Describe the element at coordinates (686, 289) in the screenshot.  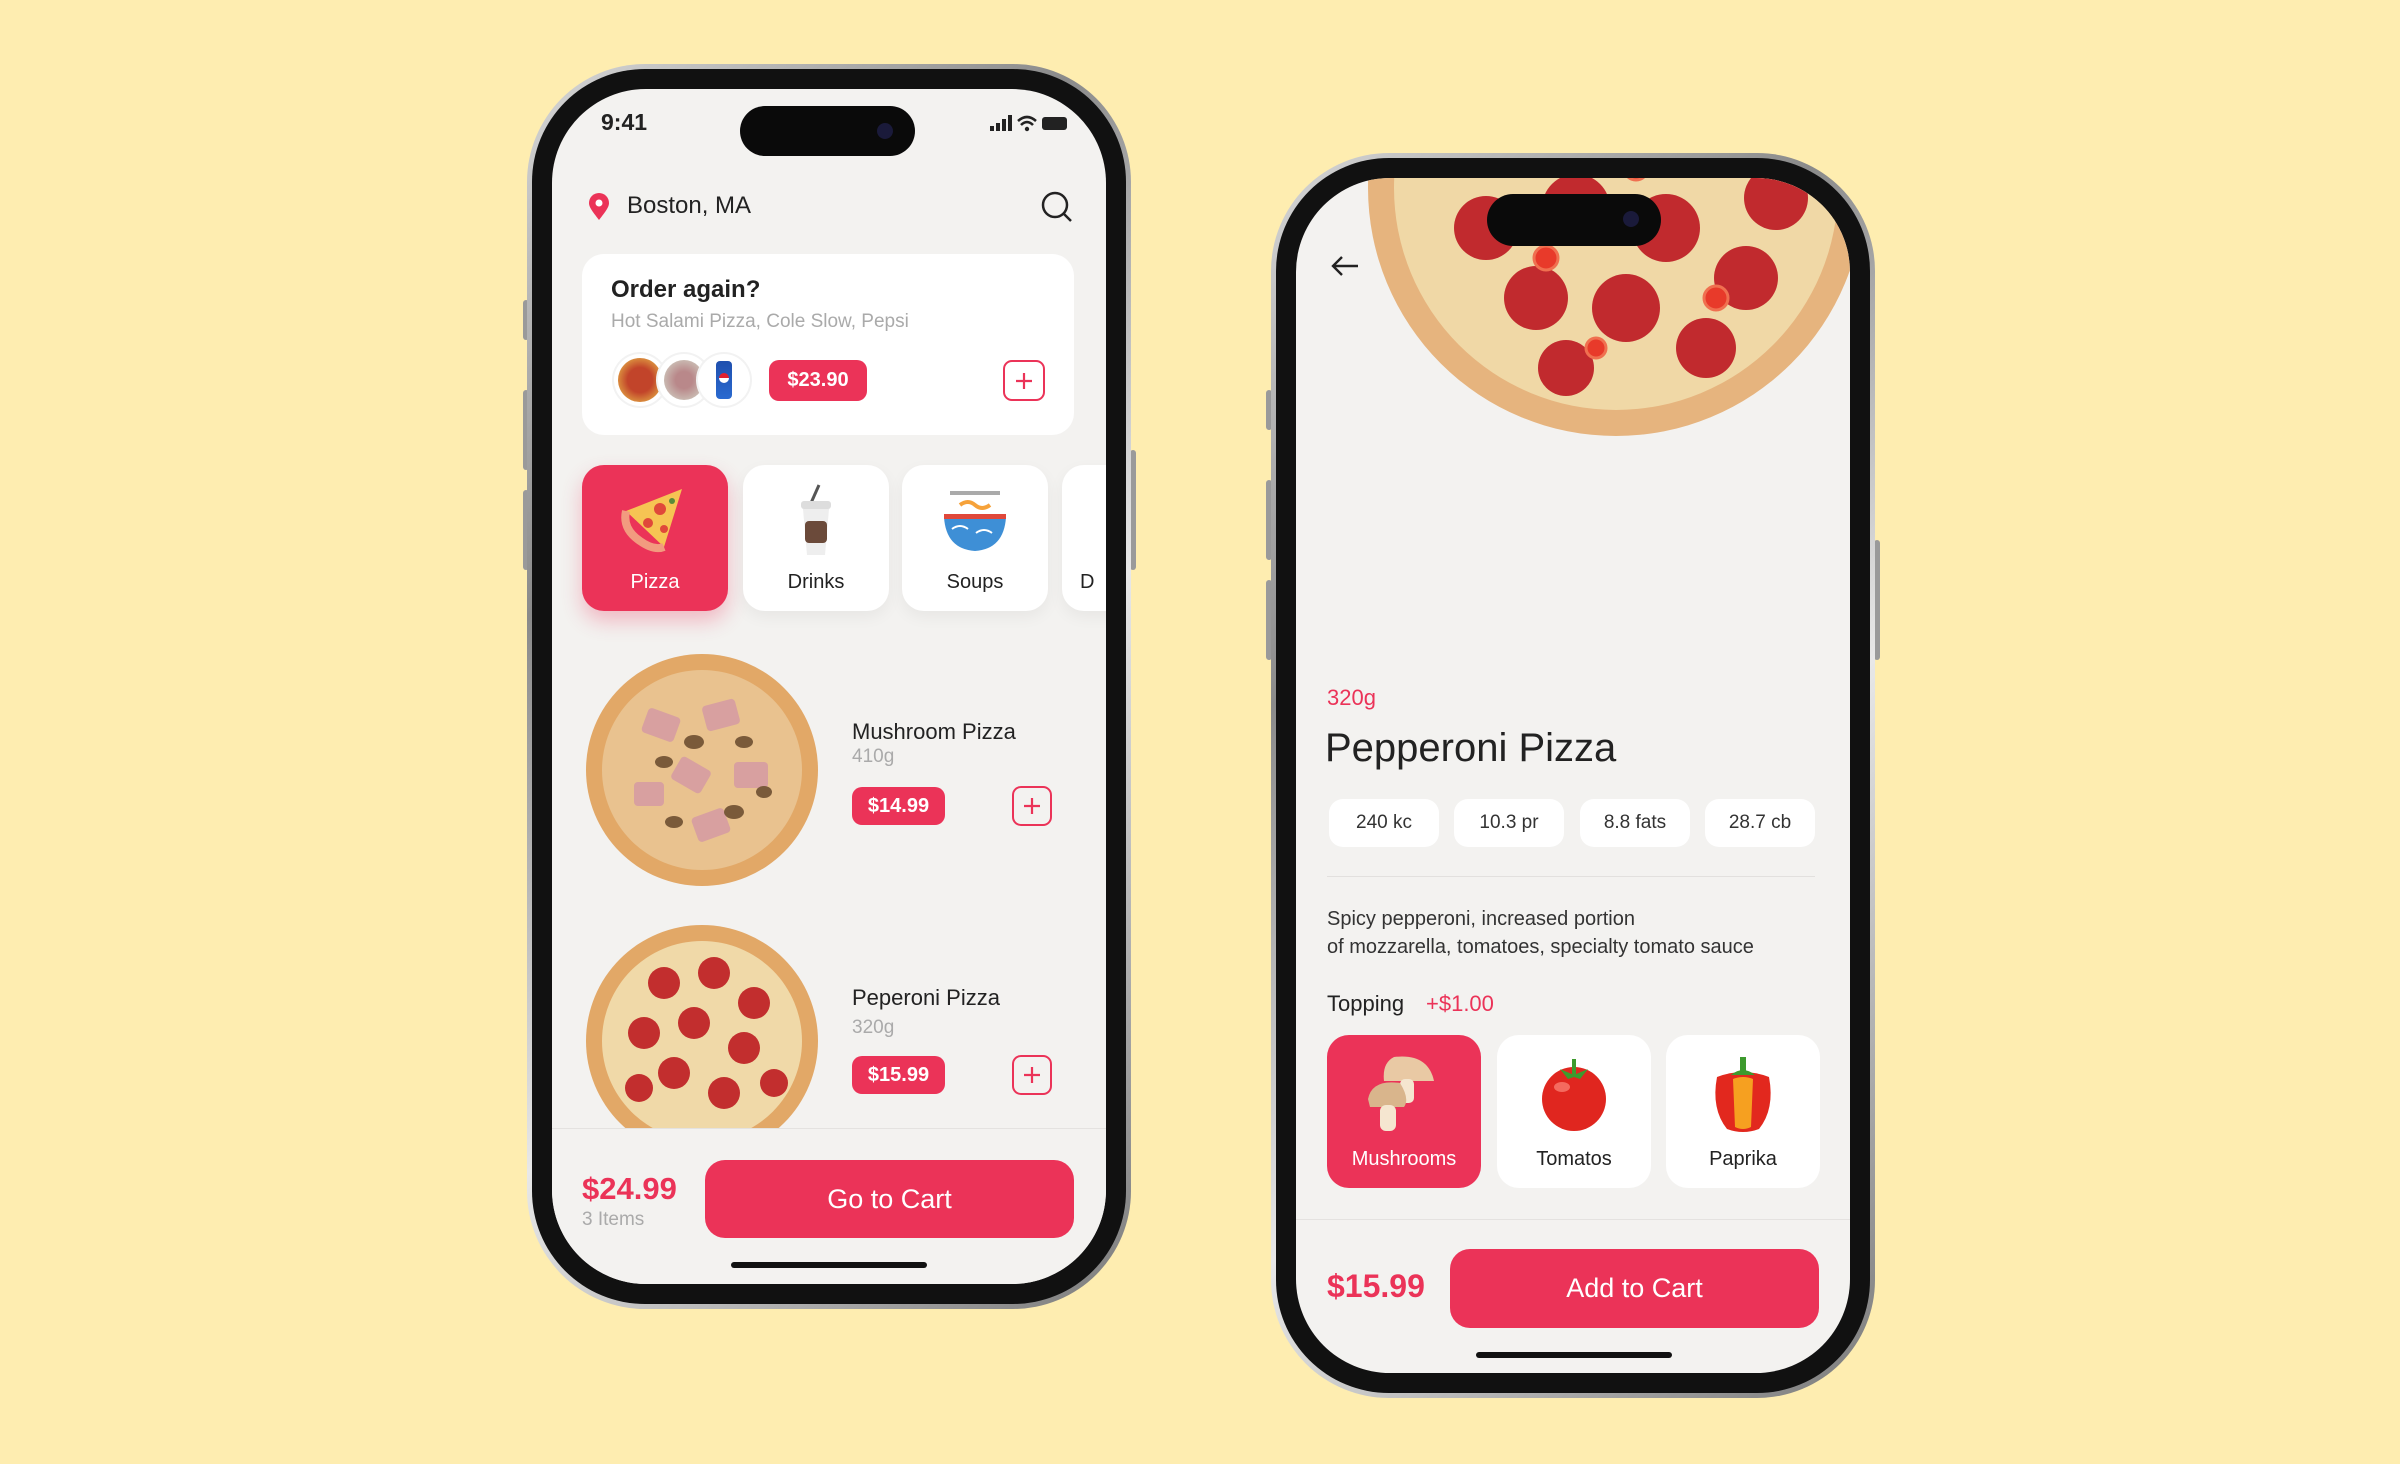
I see `order-again-title: Order again?` at that location.